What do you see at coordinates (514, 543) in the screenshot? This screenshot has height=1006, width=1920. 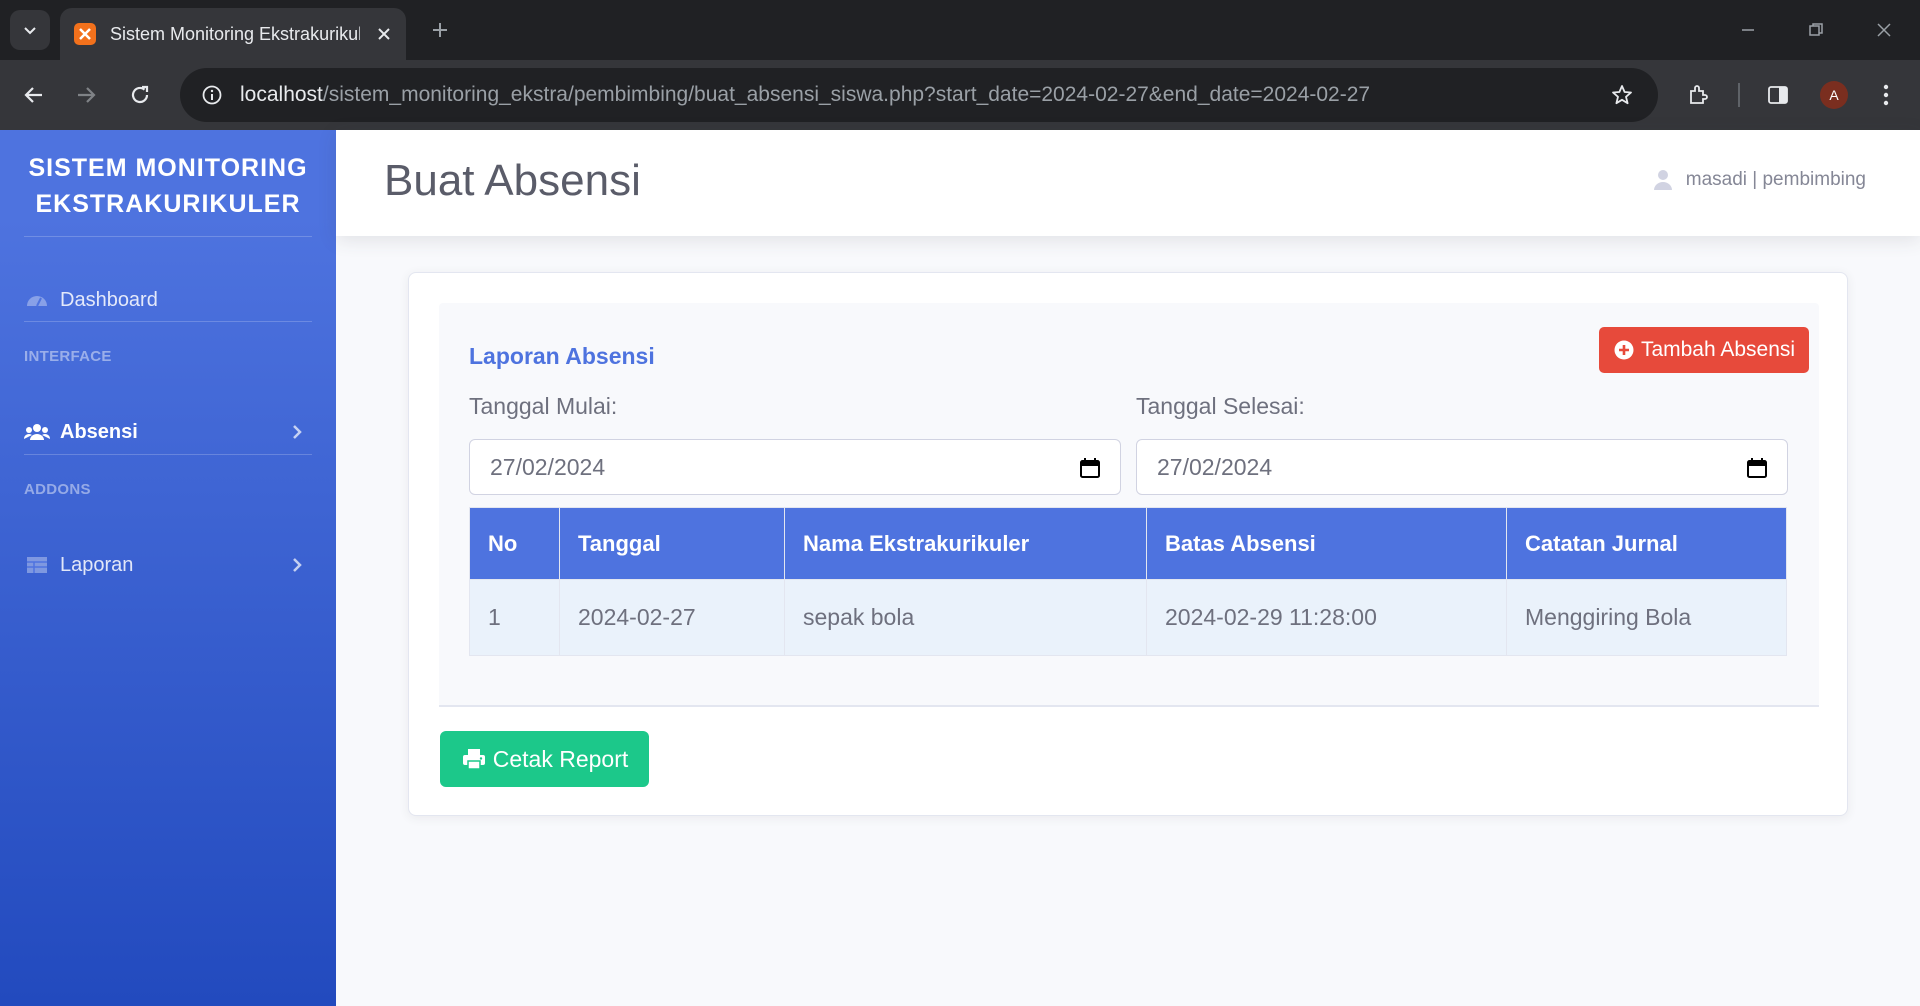 I see `column-header: No` at bounding box center [514, 543].